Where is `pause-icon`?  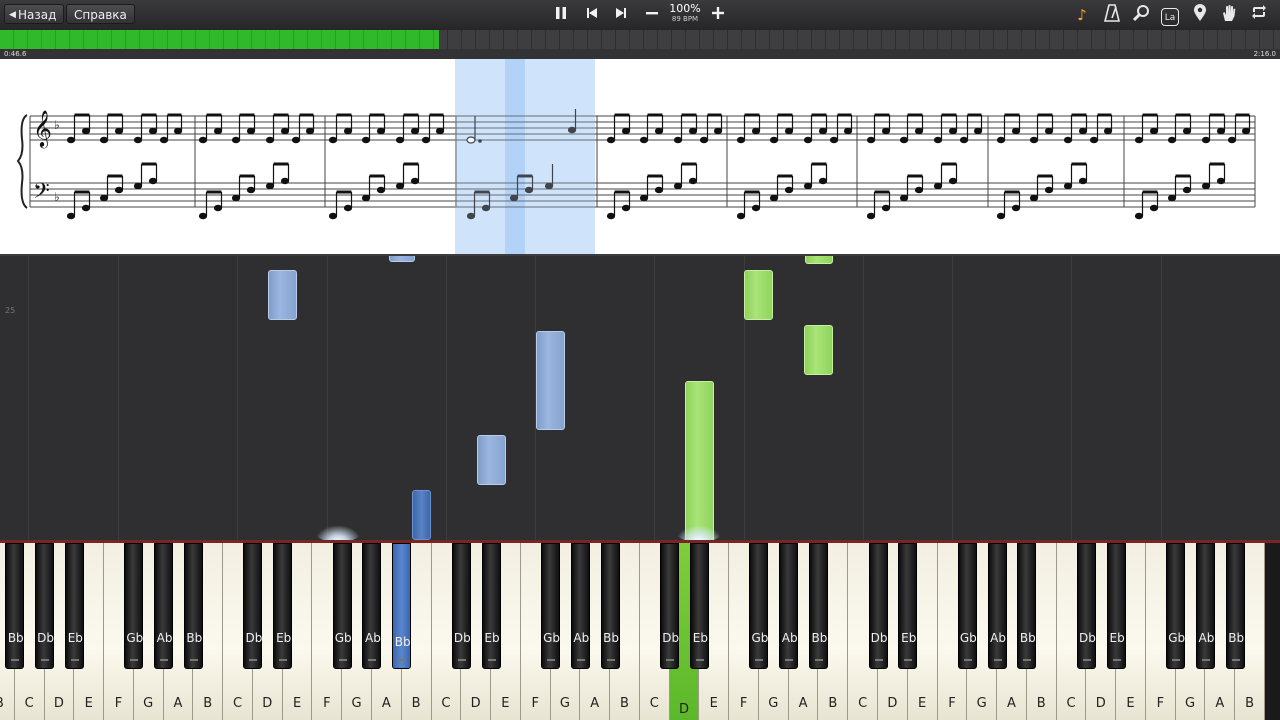
pause-icon is located at coordinates (561, 13).